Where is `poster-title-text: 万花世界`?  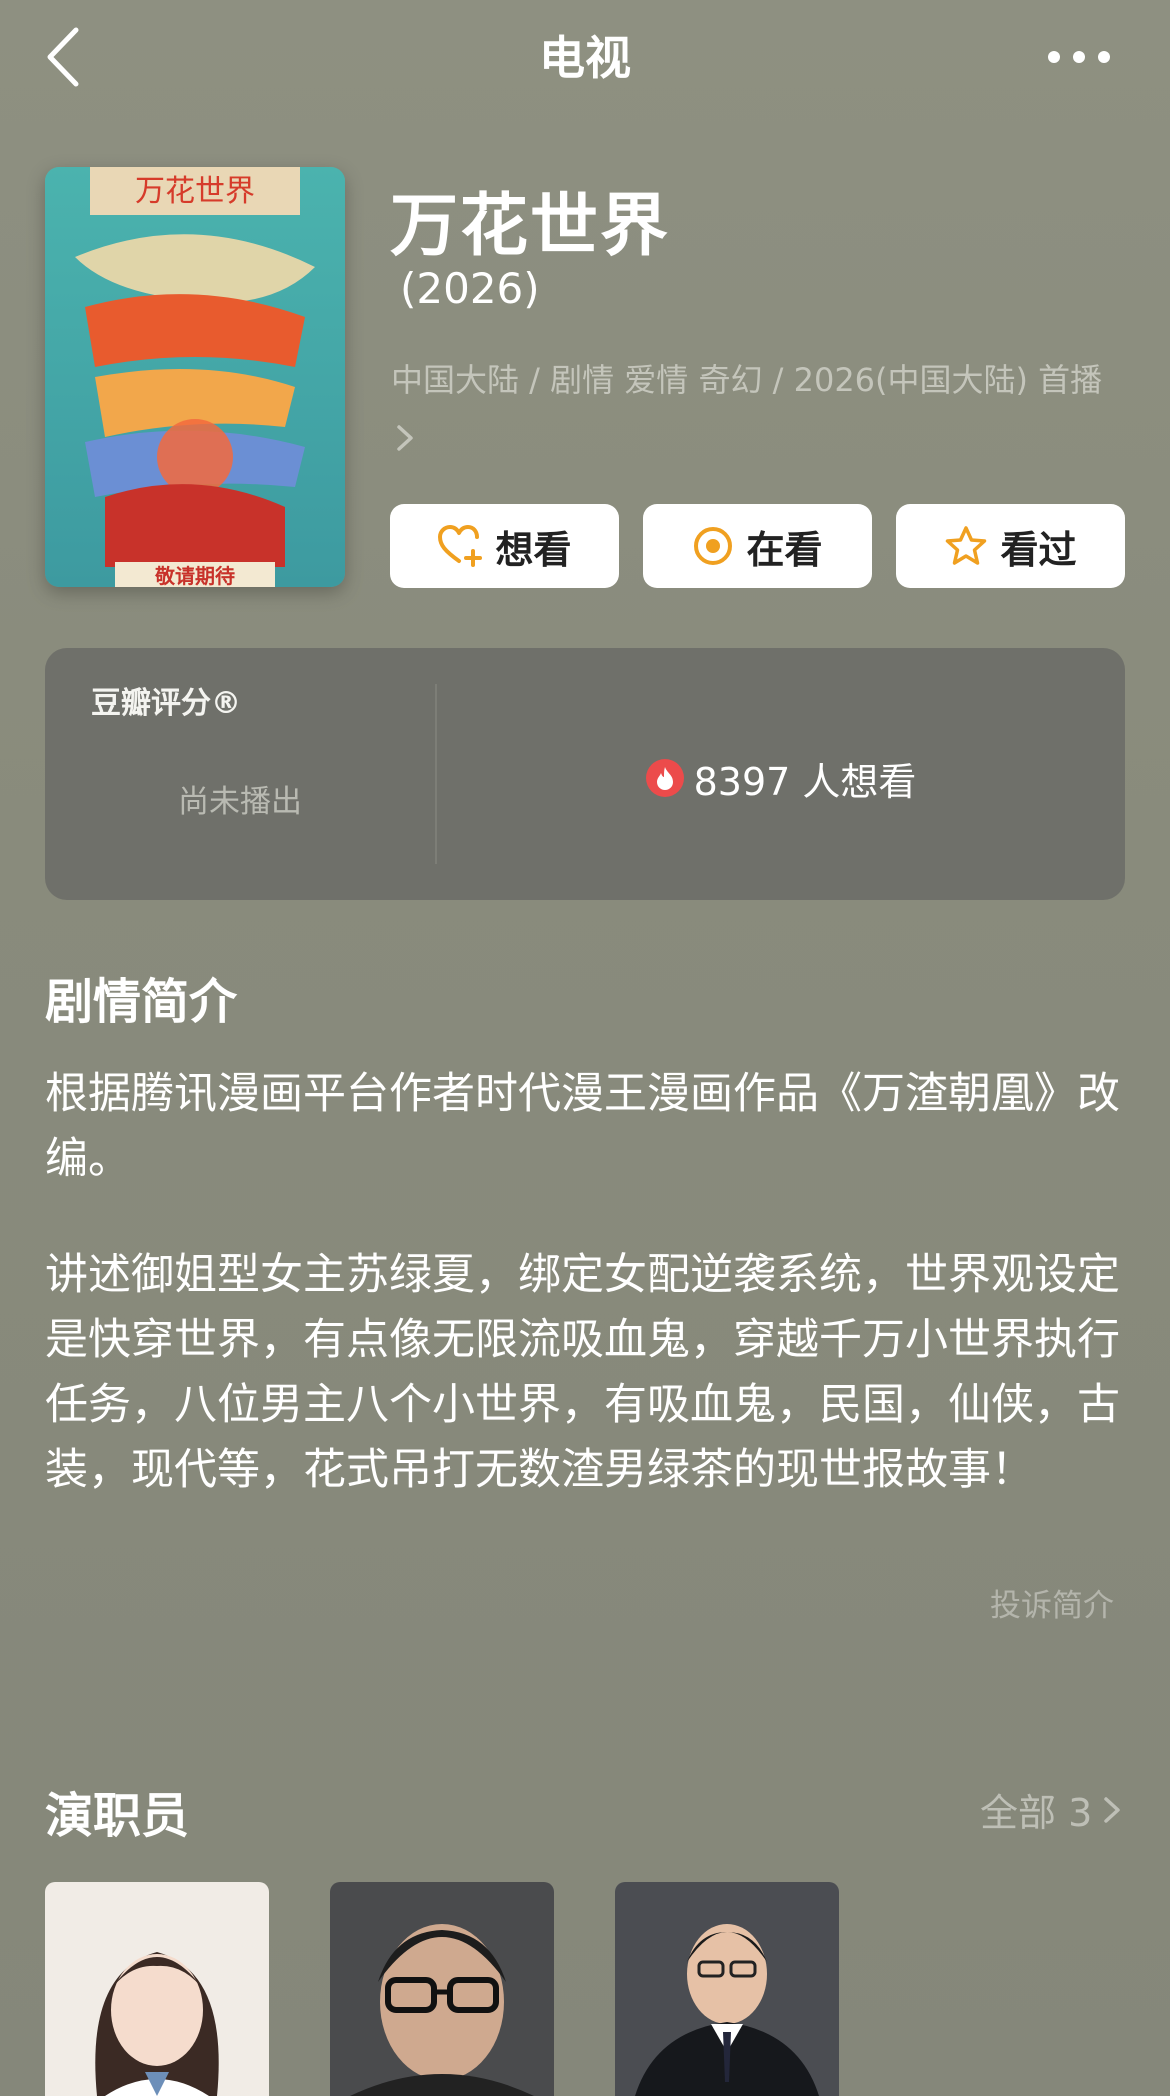
poster-title-text: 万花世界 is located at coordinates (195, 191).